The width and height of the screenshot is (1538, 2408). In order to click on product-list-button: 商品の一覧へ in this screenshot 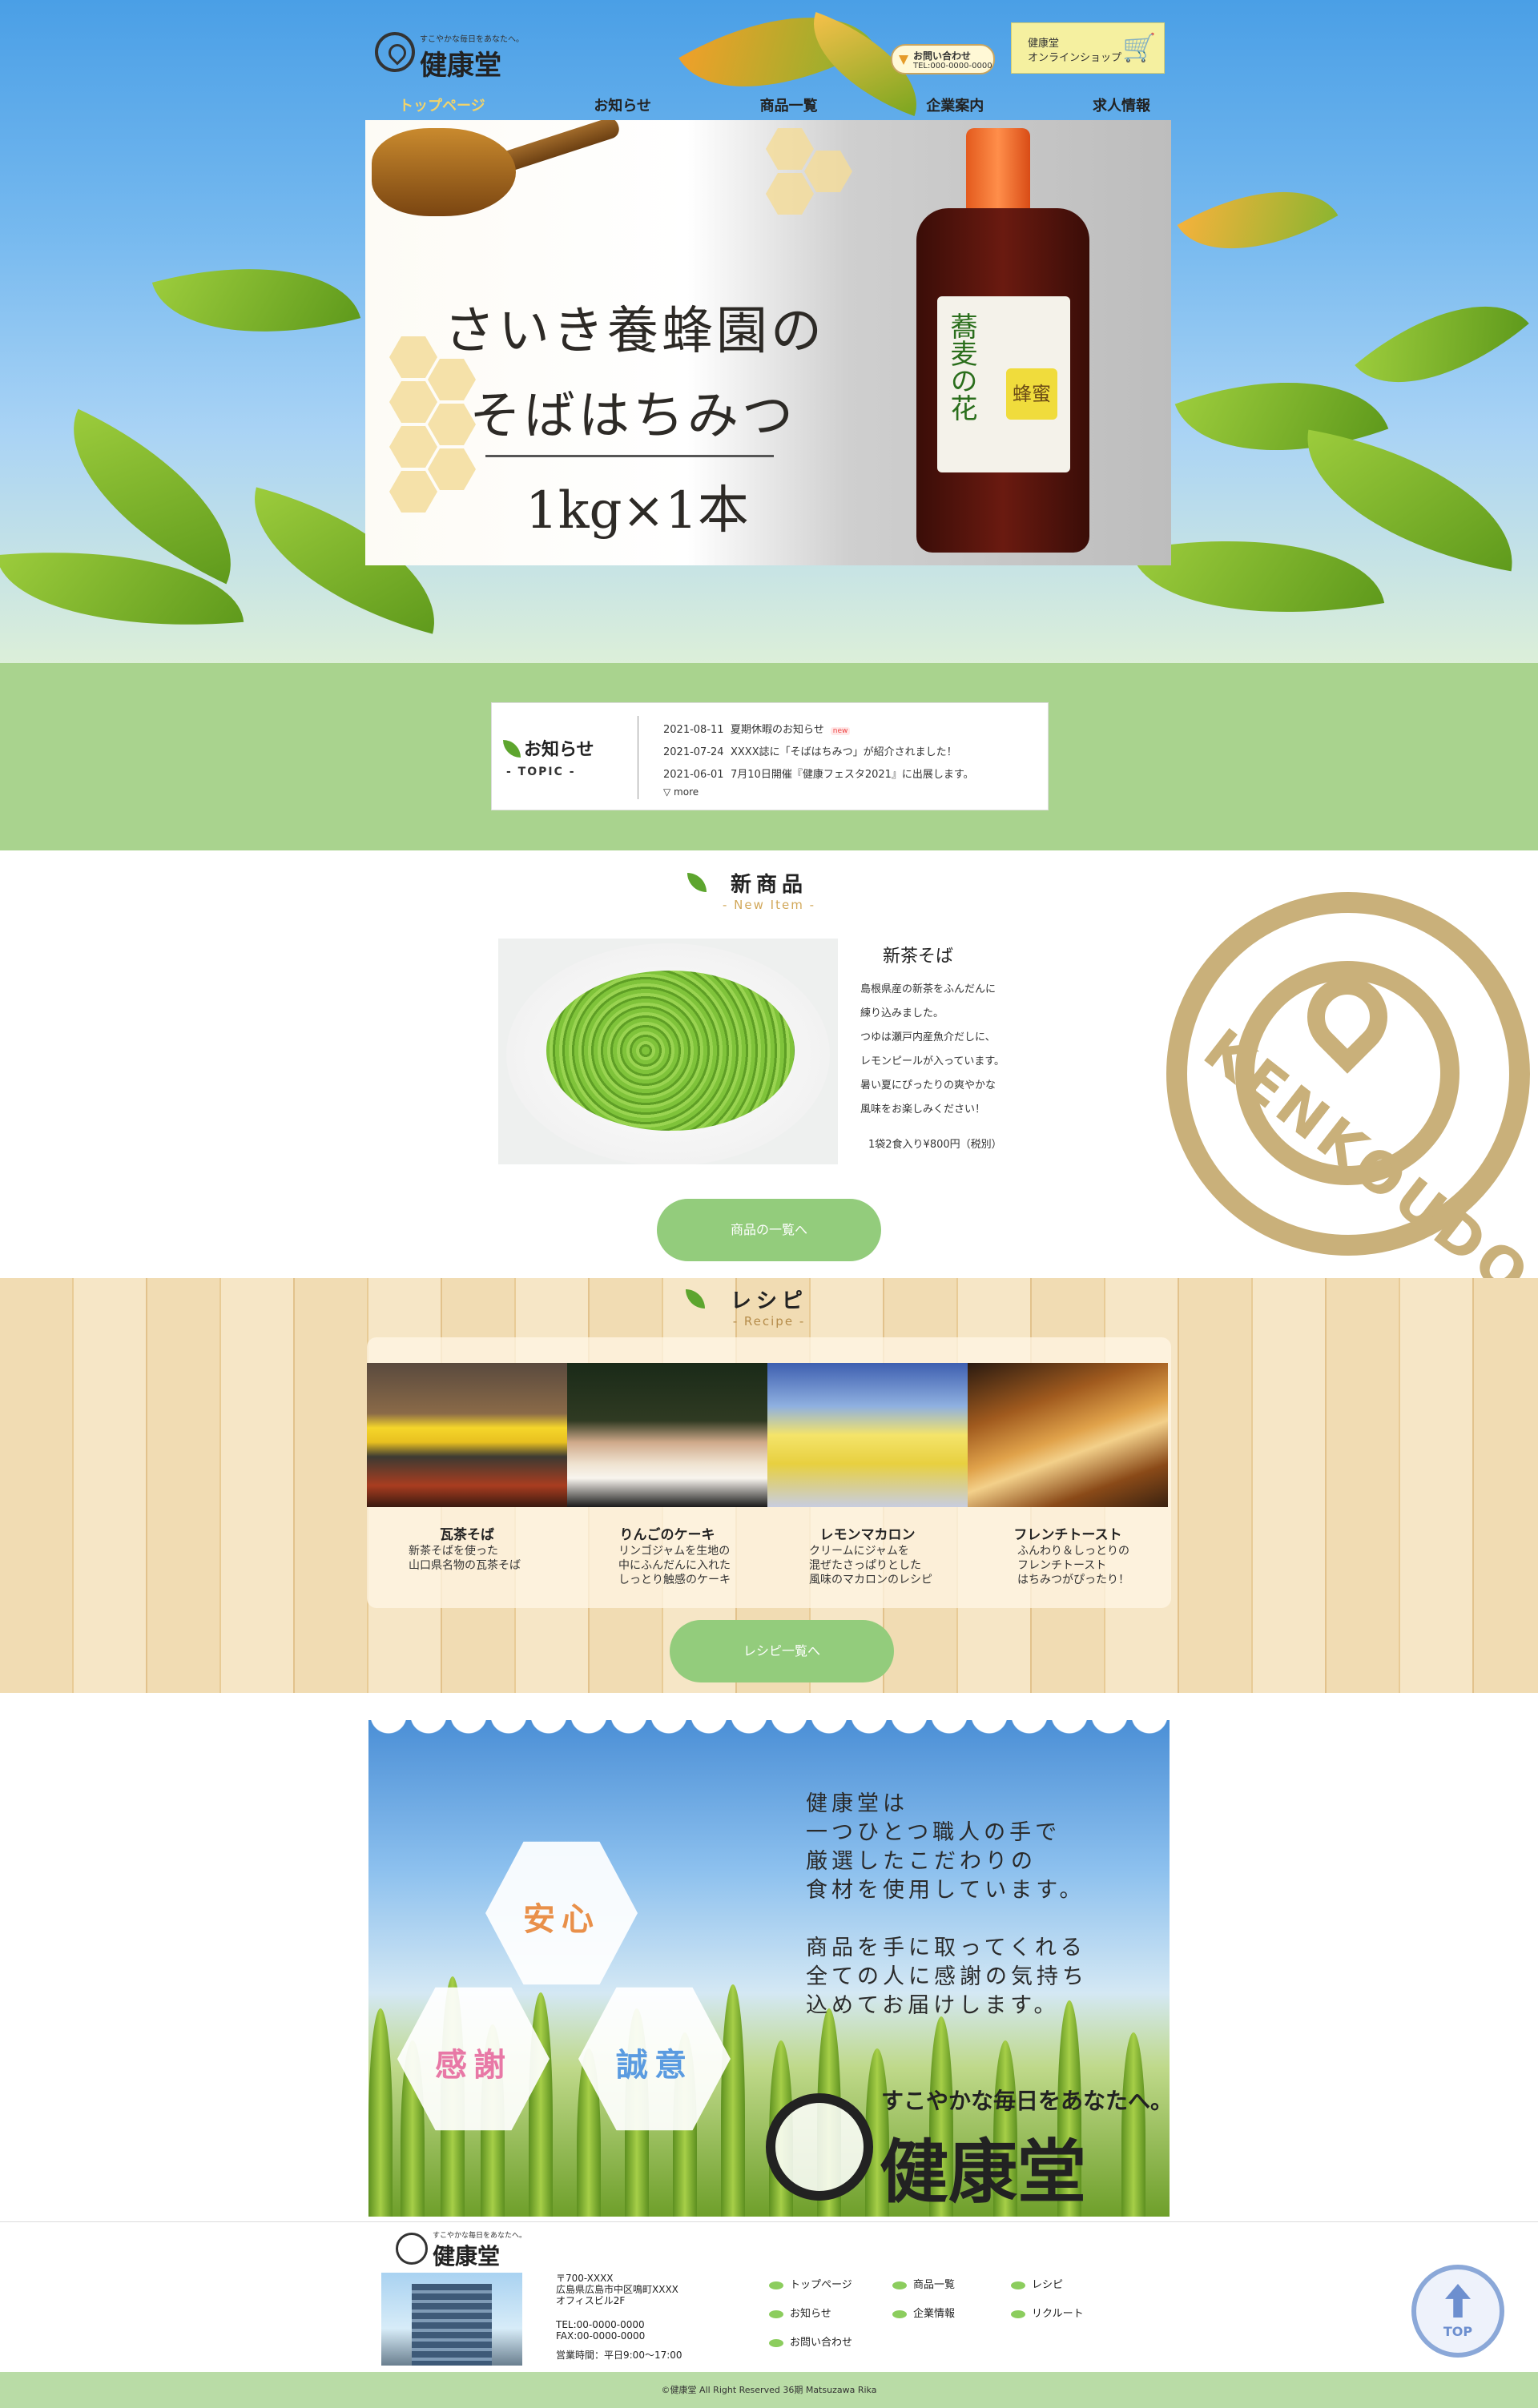, I will do `click(769, 1230)`.